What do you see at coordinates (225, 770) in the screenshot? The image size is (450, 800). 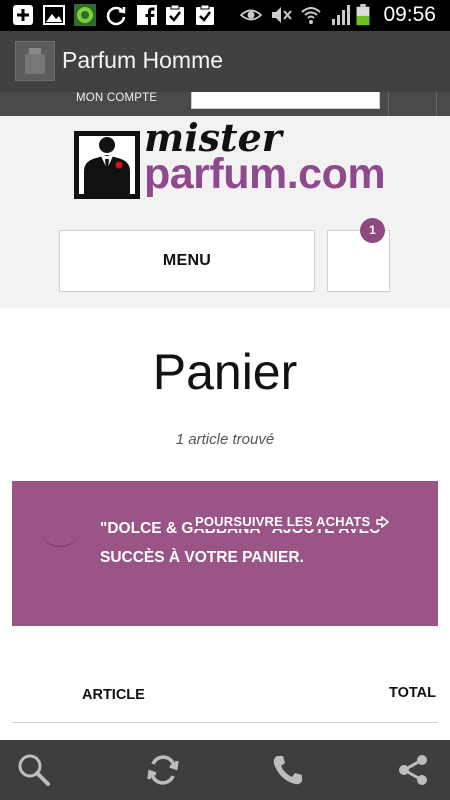 I see `bottom-toolbar` at bounding box center [225, 770].